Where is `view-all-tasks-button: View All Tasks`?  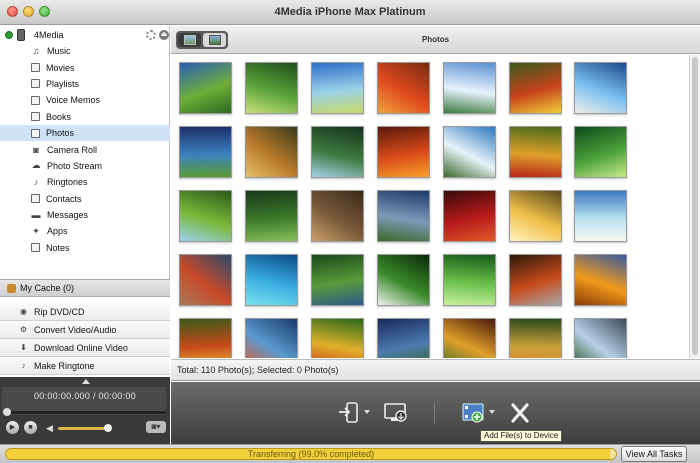
view-all-tasks-button: View All Tasks is located at coordinates (654, 454).